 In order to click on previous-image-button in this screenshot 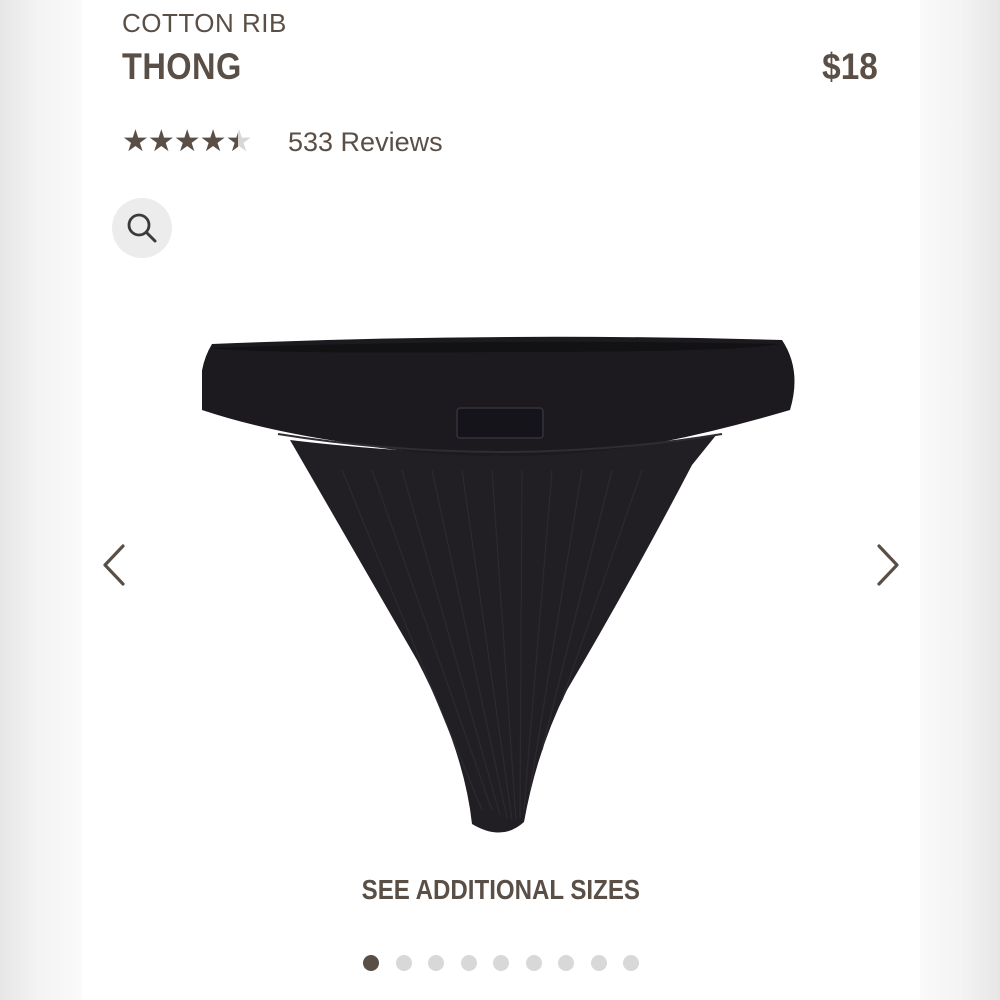, I will do `click(114, 565)`.